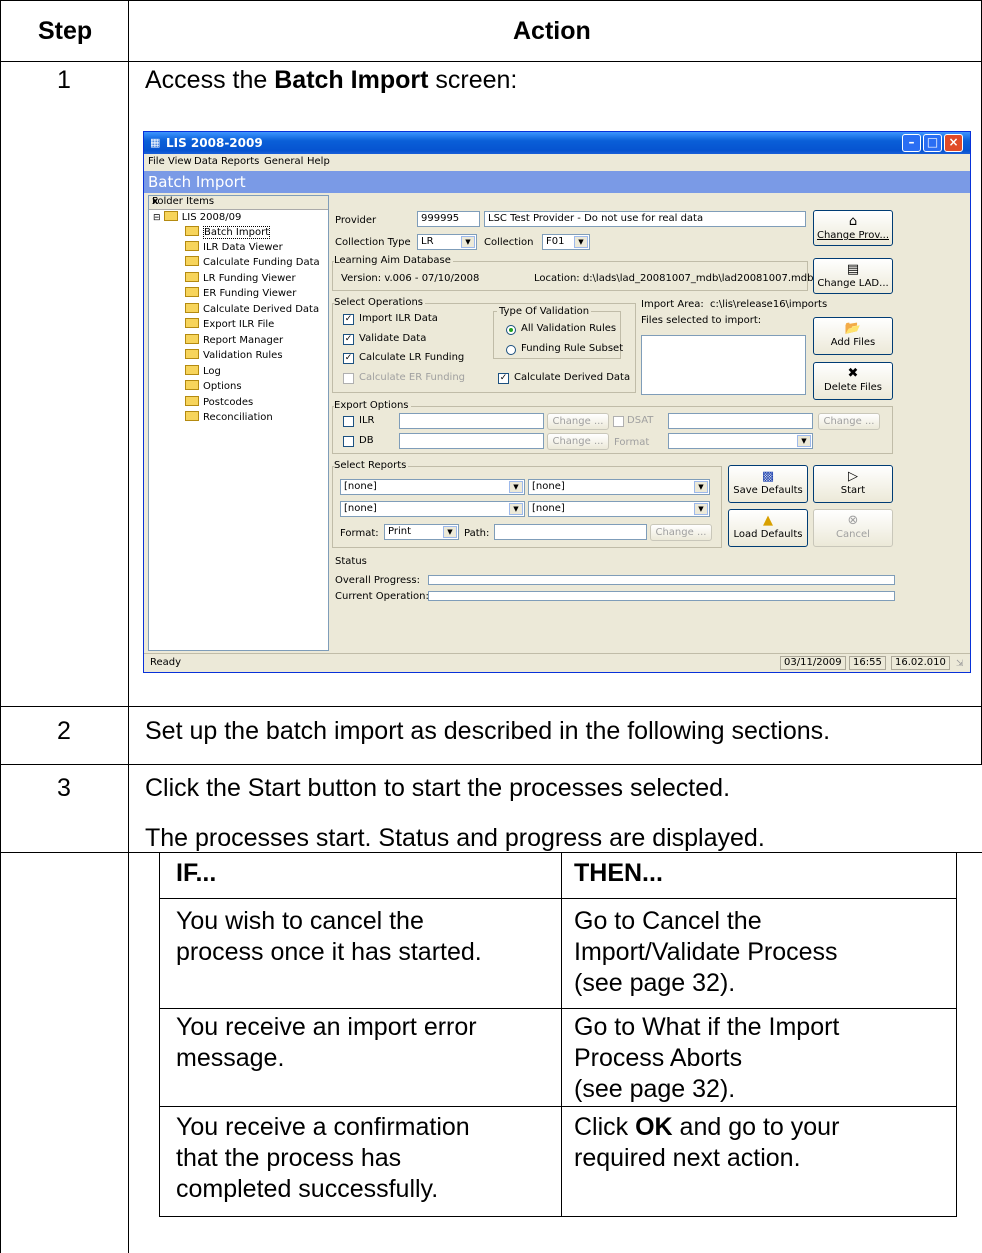 Image resolution: width=982 pixels, height=1253 pixels. I want to click on step1-bold: Batch Import, so click(351, 80).